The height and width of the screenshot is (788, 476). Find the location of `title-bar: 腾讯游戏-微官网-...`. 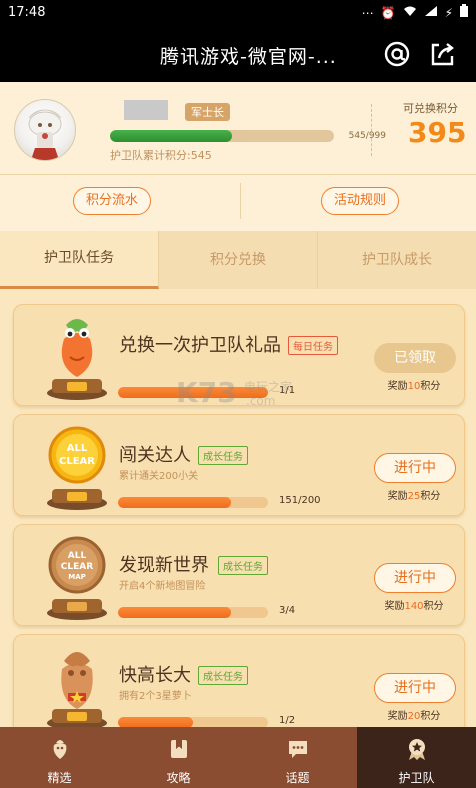

title-bar: 腾讯游戏-微官网-... is located at coordinates (238, 54).